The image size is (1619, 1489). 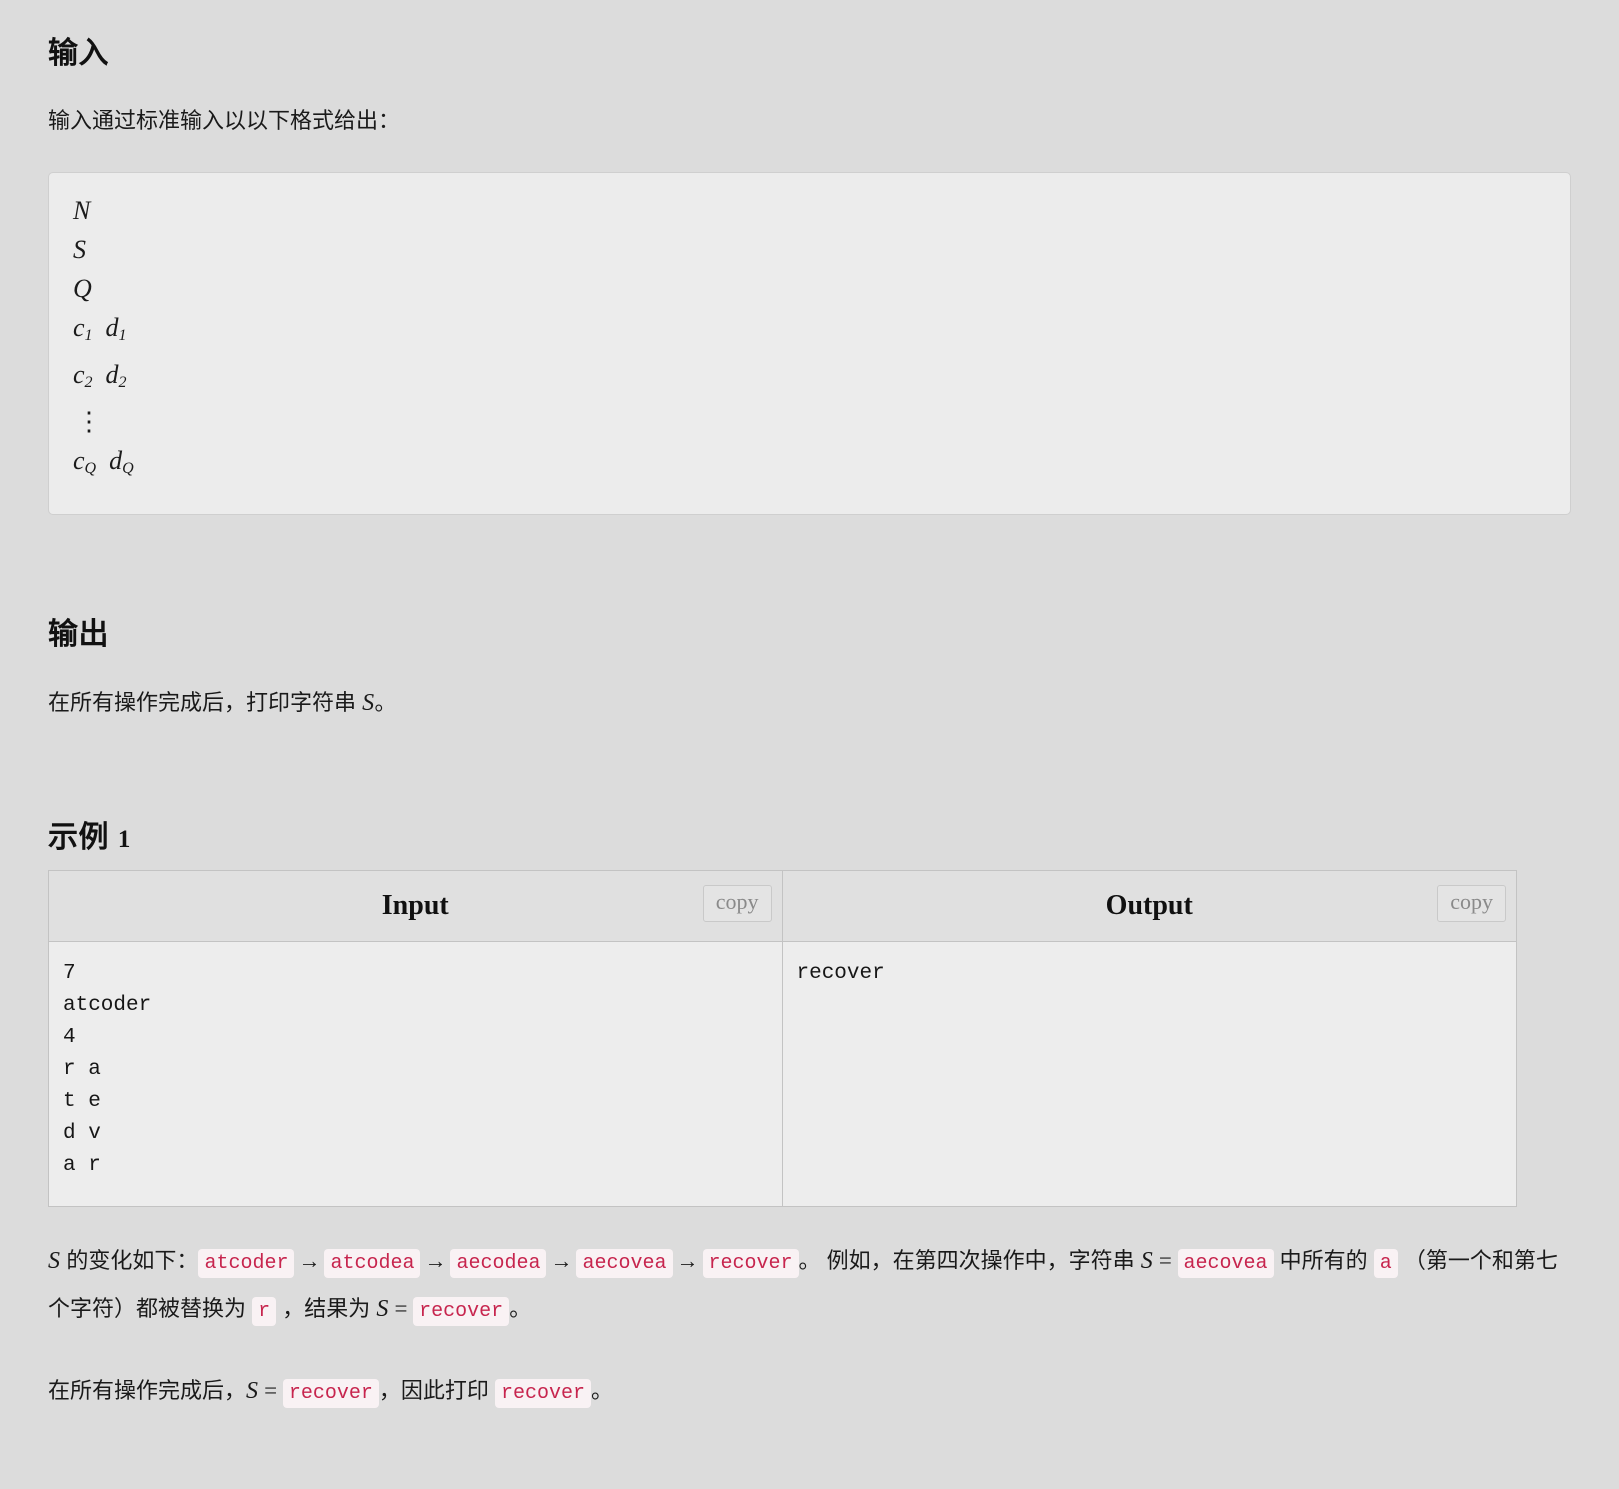 I want to click on format-cq: c, so click(x=79, y=460).